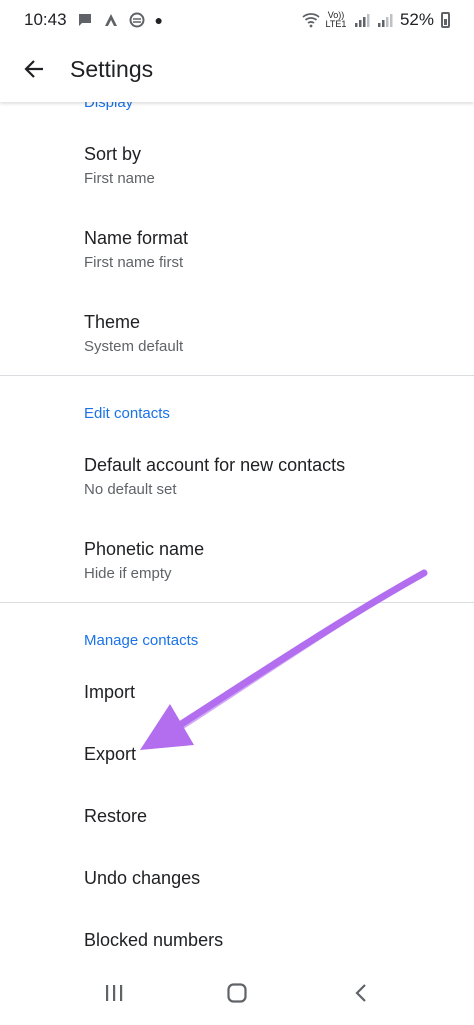  I want to click on home-button, so click(237, 995).